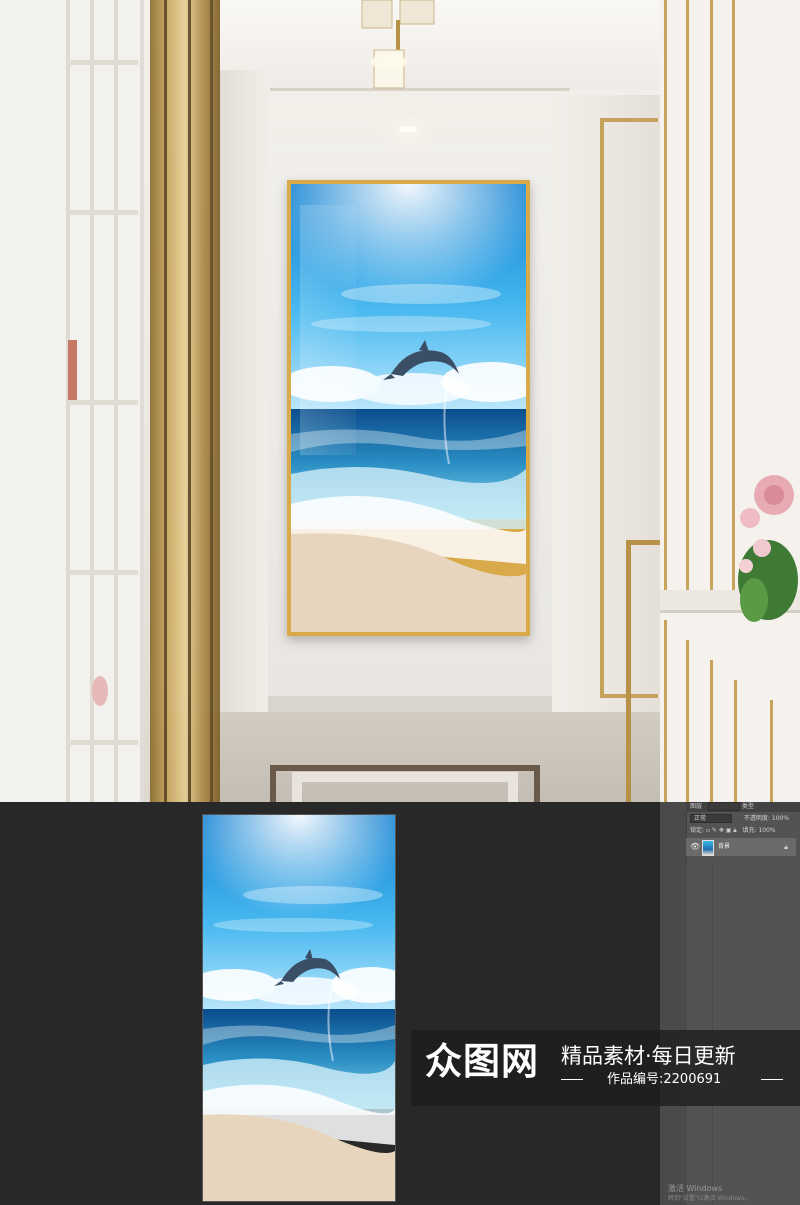 The height and width of the screenshot is (1205, 800). Describe the element at coordinates (708, 848) in the screenshot. I see `layer-thumbnail` at that location.